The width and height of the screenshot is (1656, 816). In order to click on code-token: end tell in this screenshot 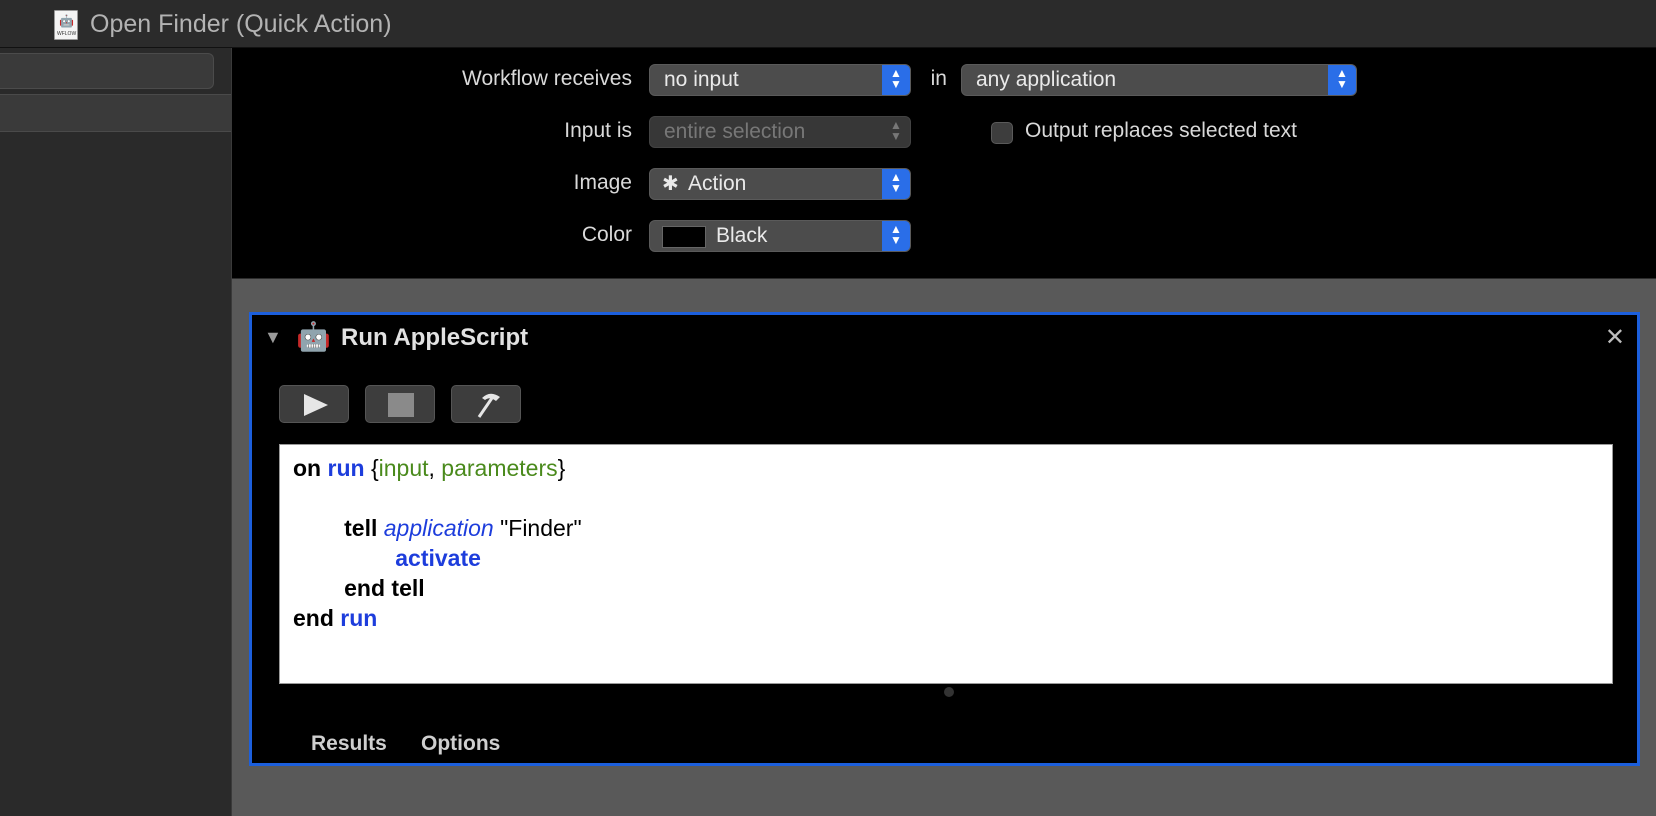, I will do `click(384, 588)`.